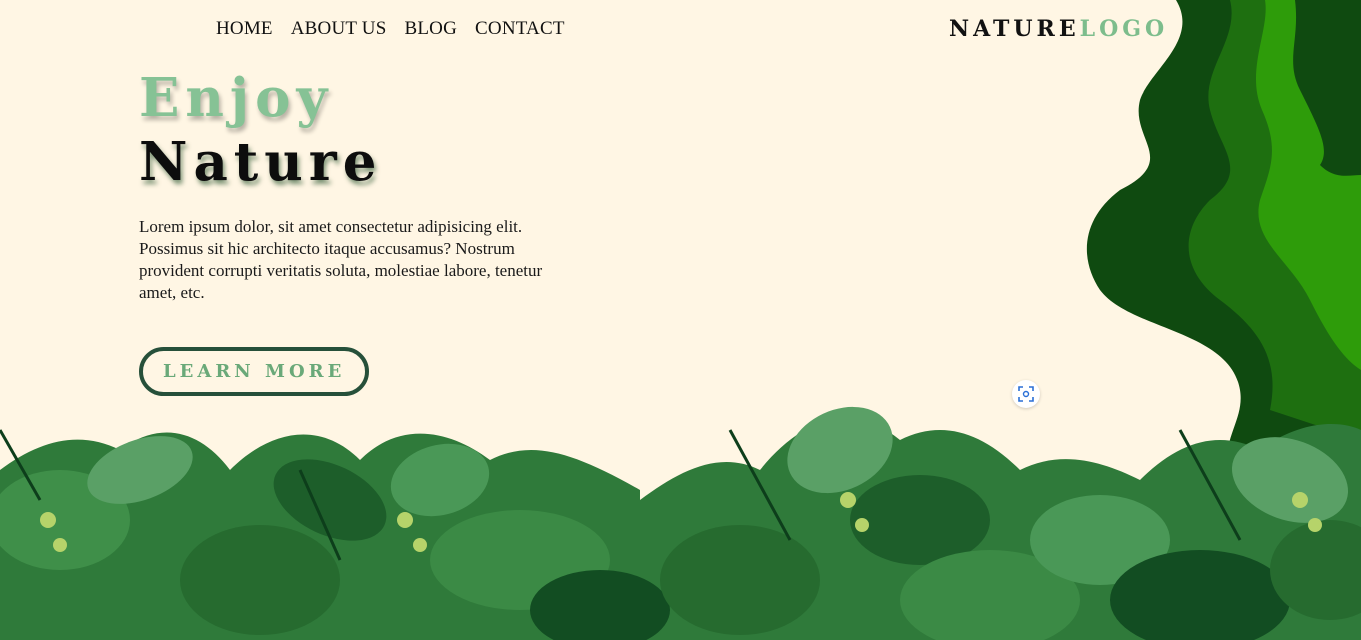  What do you see at coordinates (390, 29) in the screenshot?
I see `main-nav: HOME ABOUT US BLOG CONTACT` at bounding box center [390, 29].